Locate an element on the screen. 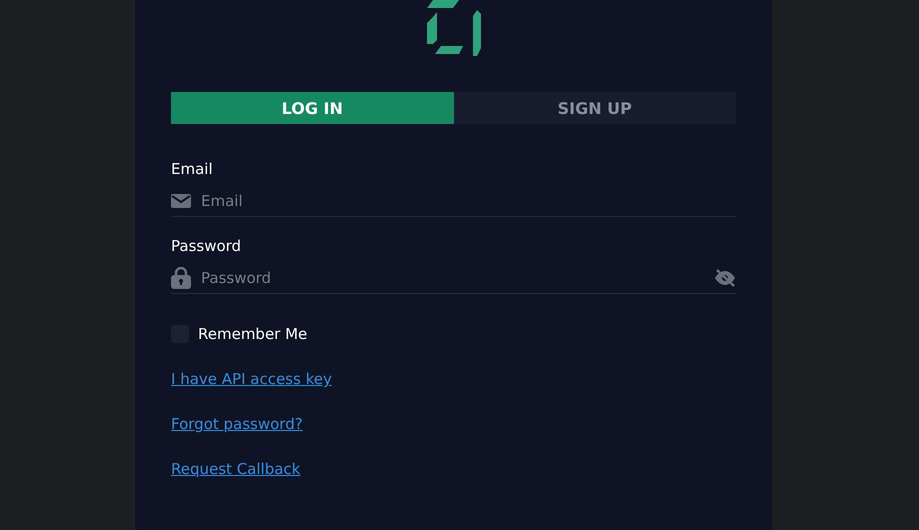 This screenshot has height=530, width=919. link: Request Callback is located at coordinates (235, 469).